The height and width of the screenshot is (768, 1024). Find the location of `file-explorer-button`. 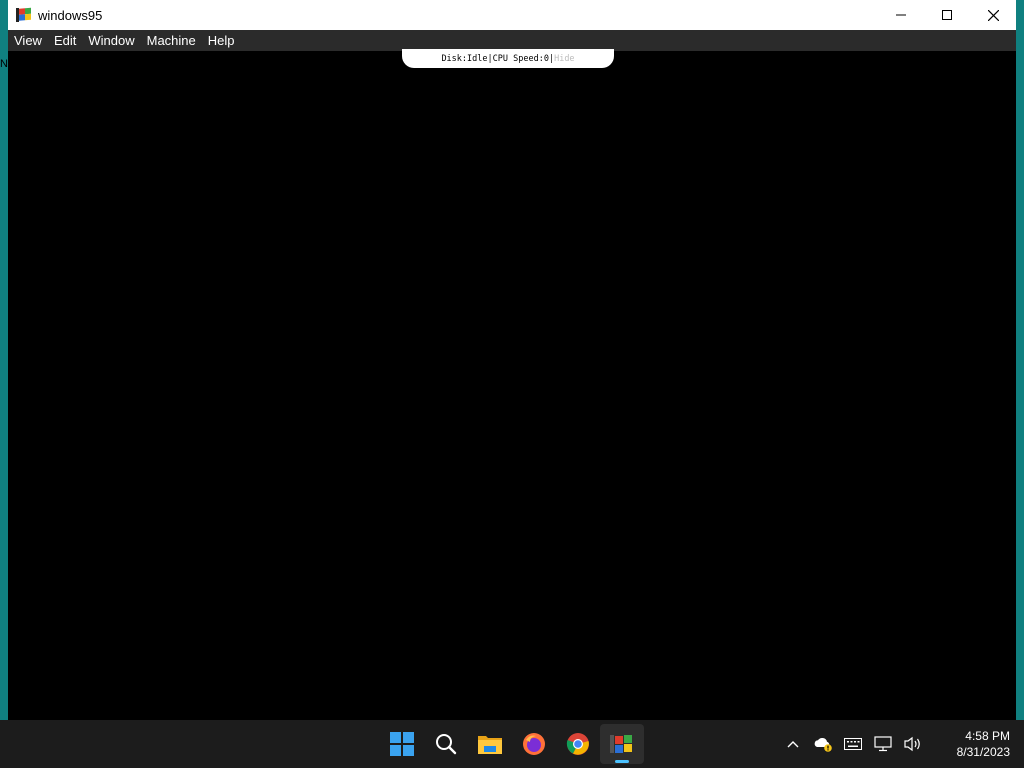

file-explorer-button is located at coordinates (490, 744).